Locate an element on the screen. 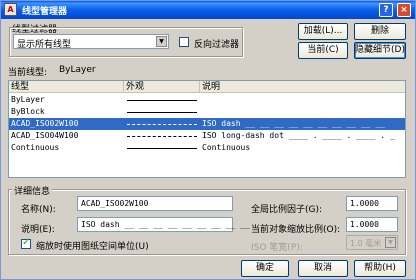 This screenshot has width=416, height=280. list-item: ByBlock is located at coordinates (207, 112).